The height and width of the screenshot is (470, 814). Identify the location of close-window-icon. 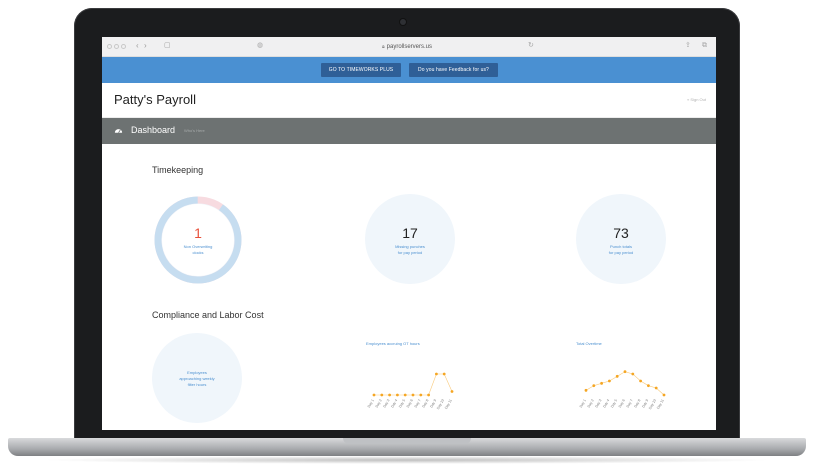
(109, 46).